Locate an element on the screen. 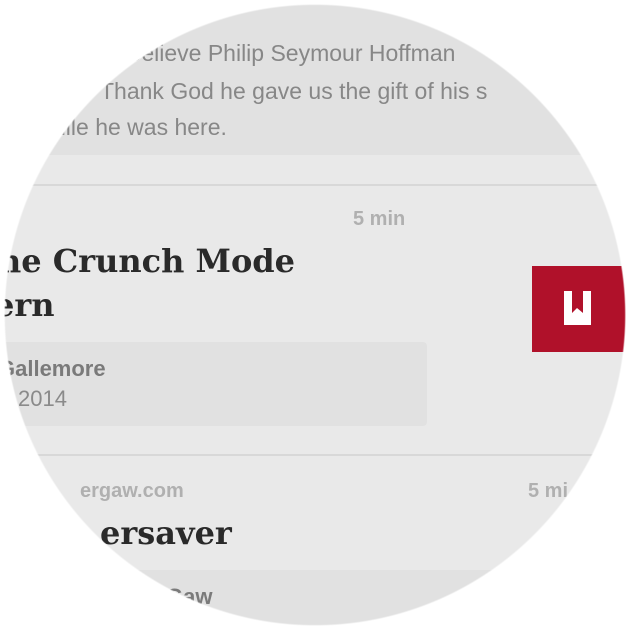 The image size is (630, 630). save-button is located at coordinates (581, 309).